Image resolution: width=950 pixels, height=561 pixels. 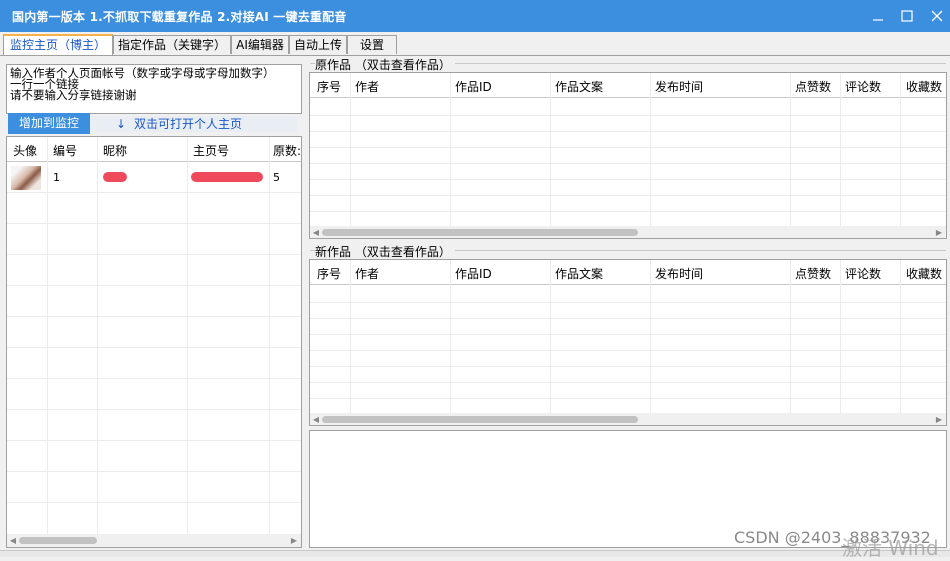 I want to click on close-icon, so click(x=935, y=16).